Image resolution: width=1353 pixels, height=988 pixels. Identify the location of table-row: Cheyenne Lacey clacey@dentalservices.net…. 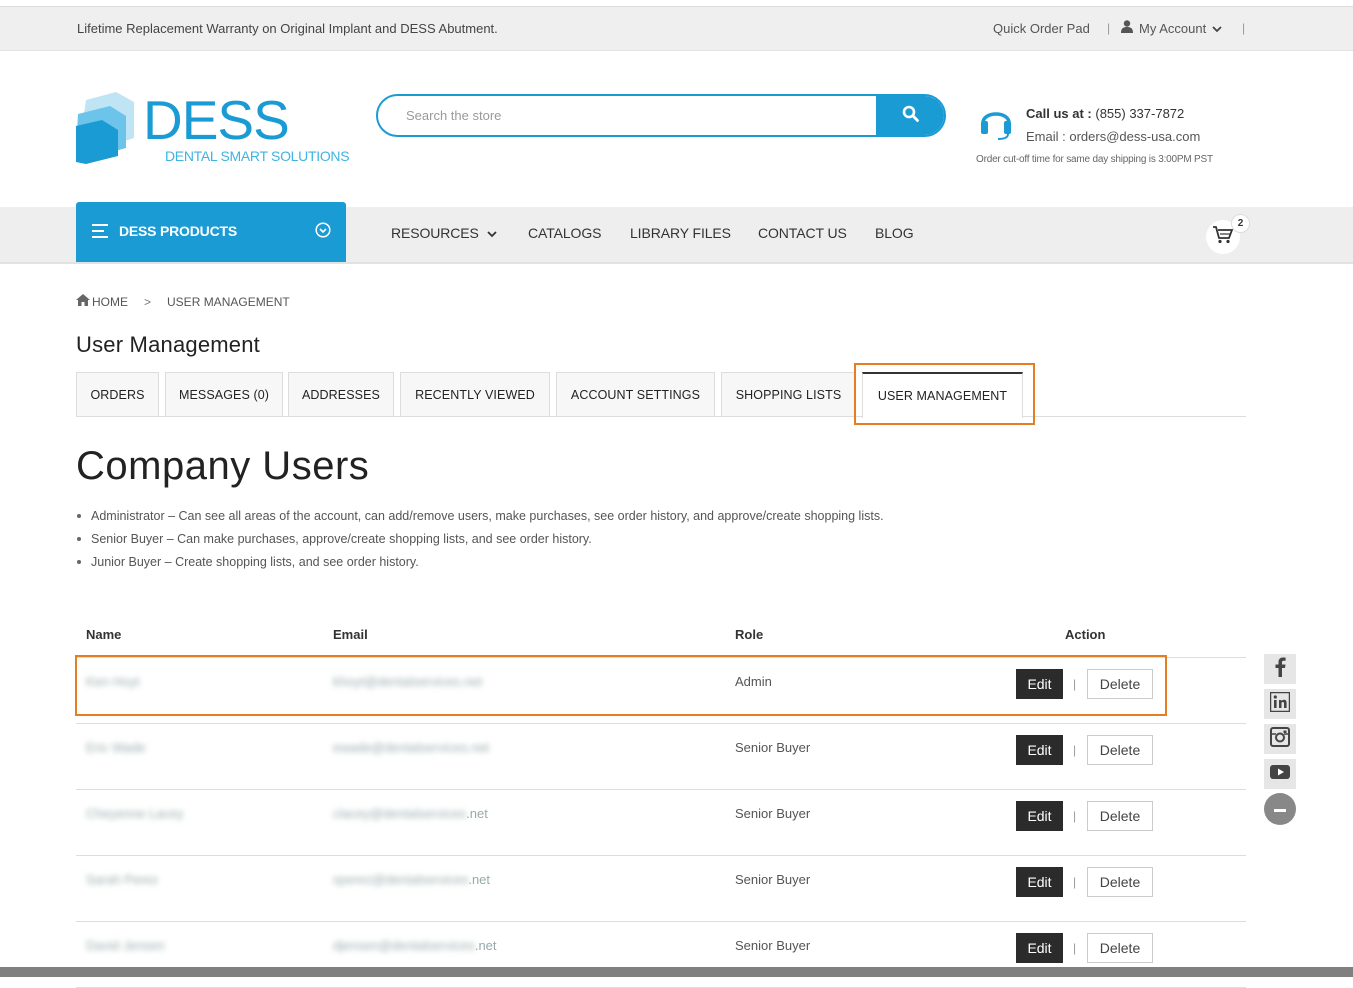
(661, 823).